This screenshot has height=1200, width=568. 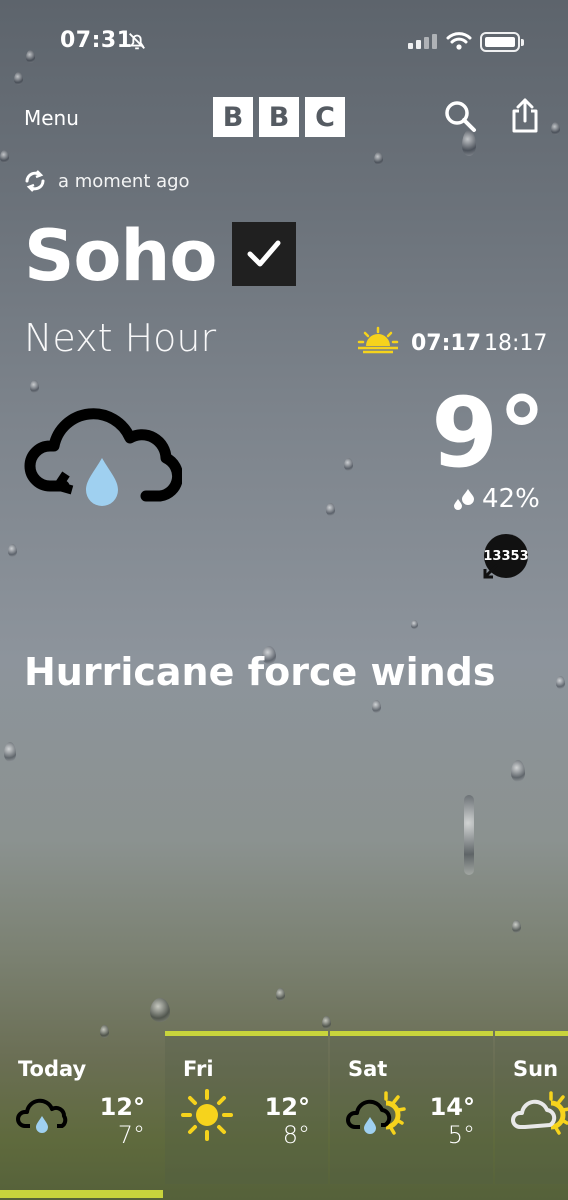 What do you see at coordinates (296, 1135) in the screenshot?
I see `forecast-low: 8°` at bounding box center [296, 1135].